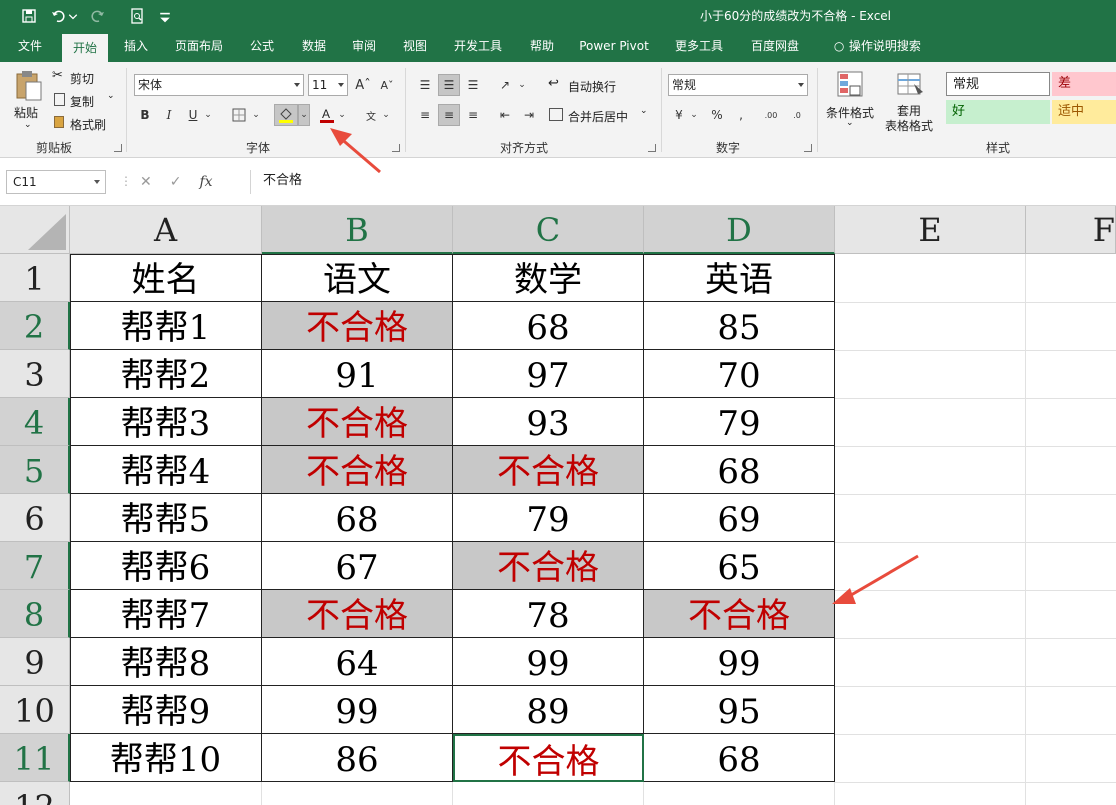  What do you see at coordinates (262, 46) in the screenshot?
I see `tab-formulas: 公式` at bounding box center [262, 46].